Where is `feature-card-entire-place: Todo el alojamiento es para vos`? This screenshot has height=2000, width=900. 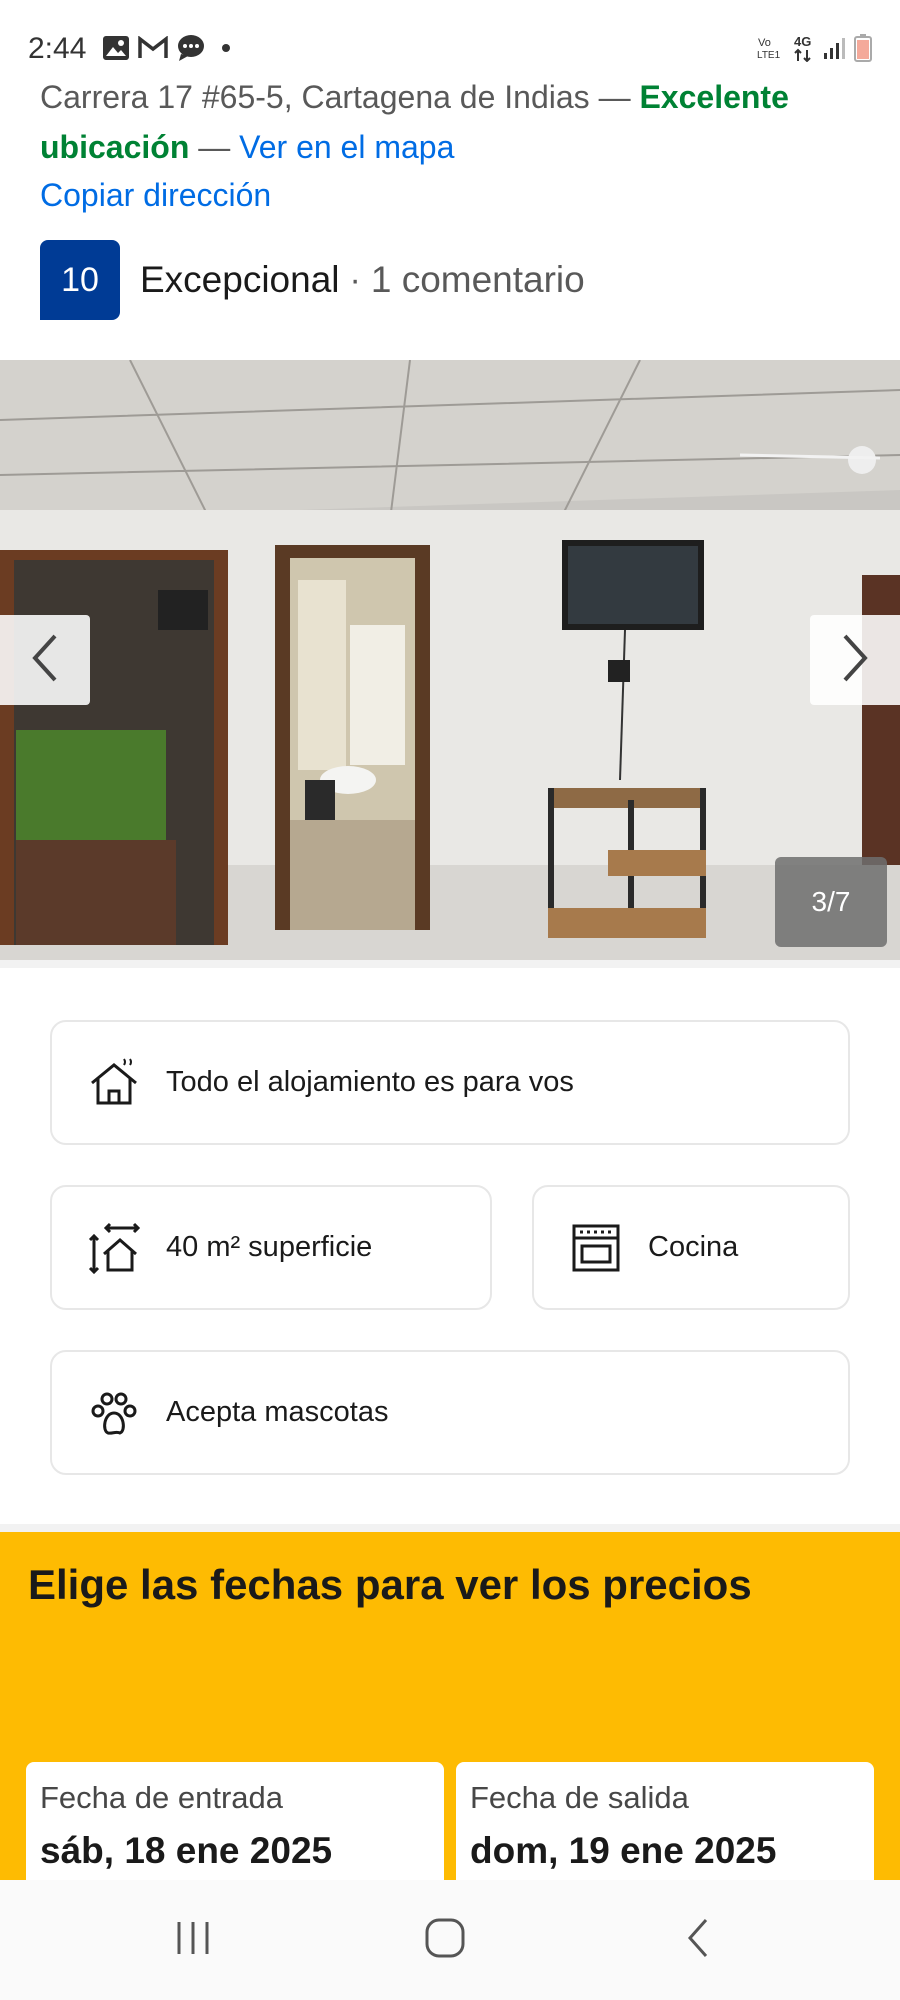 feature-card-entire-place: Todo el alojamiento es para vos is located at coordinates (450, 1082).